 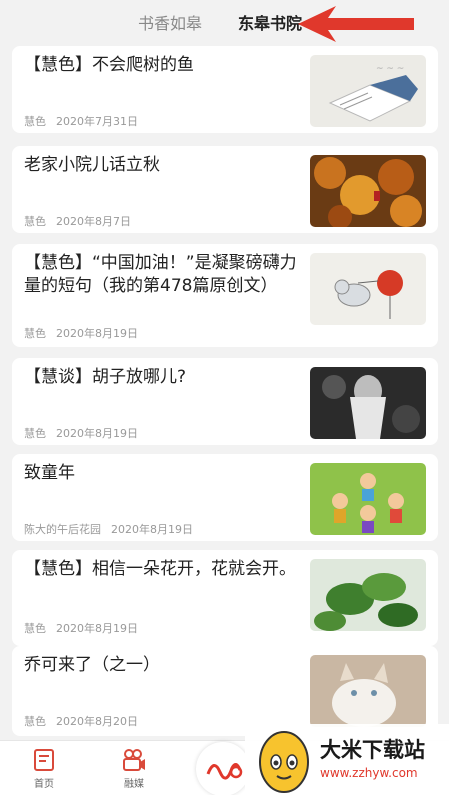 What do you see at coordinates (369, 773) in the screenshot?
I see `watermark-url: www.zzhyw.com` at bounding box center [369, 773].